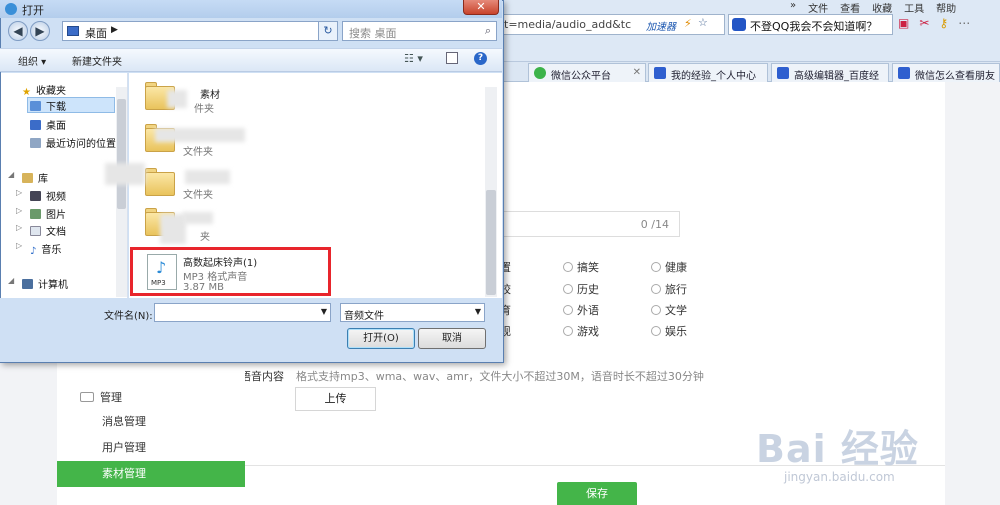 The height and width of the screenshot is (505, 1000). What do you see at coordinates (793, 7) in the screenshot?
I see `menu-overflow: »` at bounding box center [793, 7].